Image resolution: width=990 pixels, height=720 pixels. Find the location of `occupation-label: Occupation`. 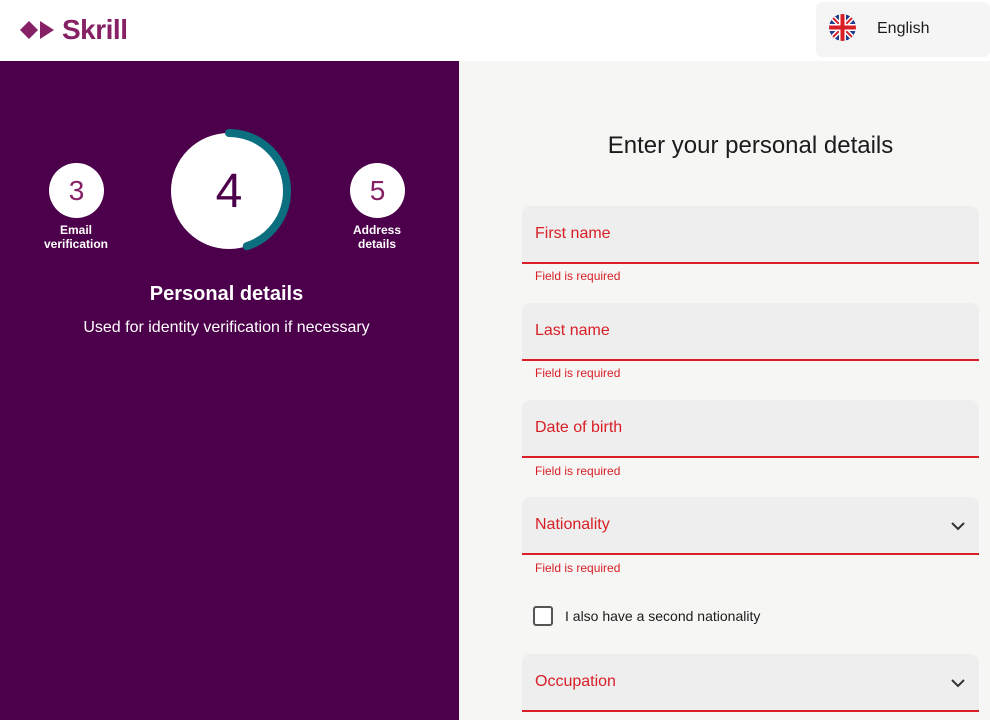

occupation-label: Occupation is located at coordinates (575, 681).